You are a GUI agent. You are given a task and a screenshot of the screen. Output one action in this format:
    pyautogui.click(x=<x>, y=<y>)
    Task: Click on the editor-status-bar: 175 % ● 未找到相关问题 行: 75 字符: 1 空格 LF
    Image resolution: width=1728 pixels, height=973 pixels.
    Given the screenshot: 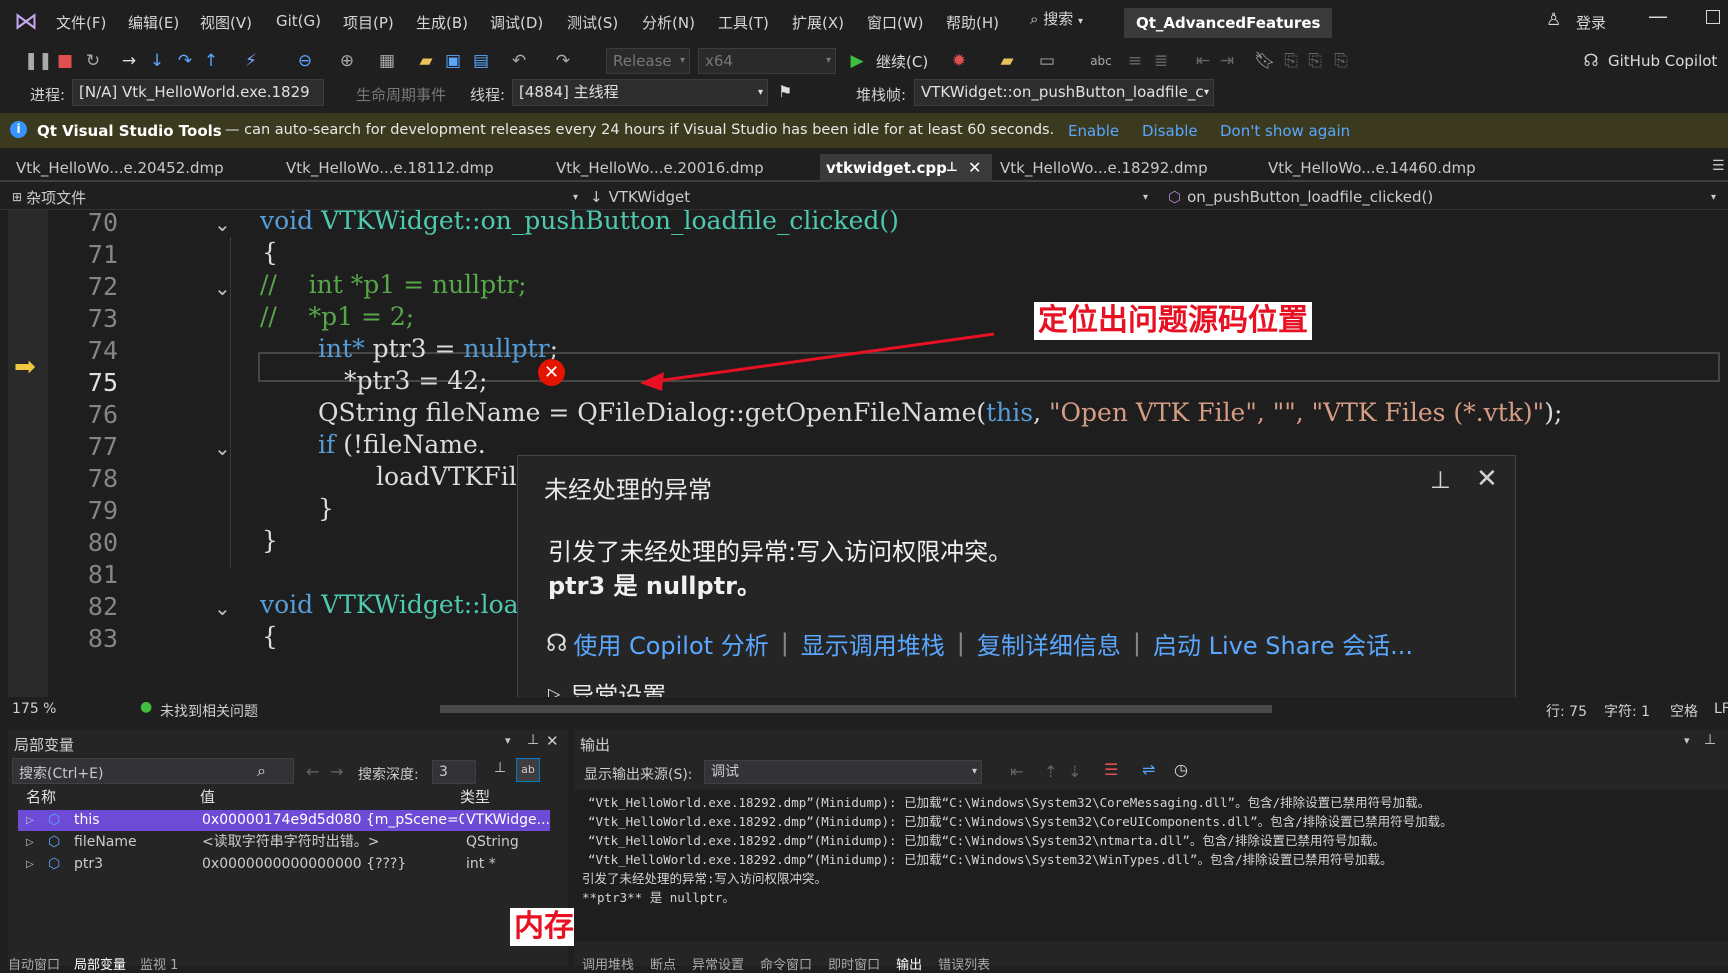 What is the action you would take?
    pyautogui.click(x=864, y=709)
    